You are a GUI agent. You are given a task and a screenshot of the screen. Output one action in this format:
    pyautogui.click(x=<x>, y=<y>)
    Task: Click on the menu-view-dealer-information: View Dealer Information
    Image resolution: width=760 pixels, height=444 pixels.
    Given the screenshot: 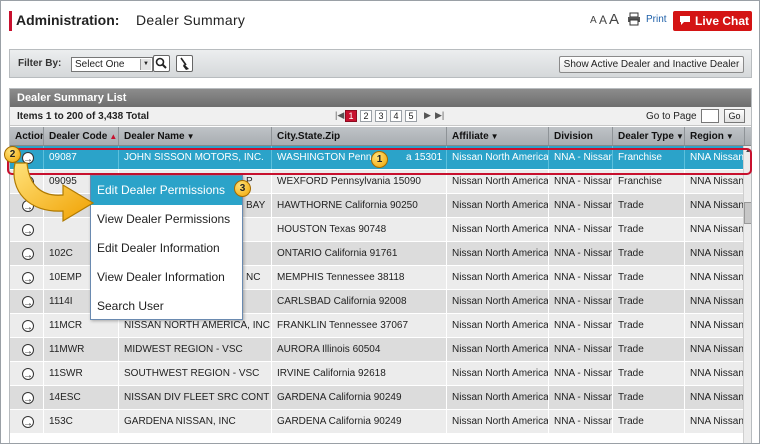 What is the action you would take?
    pyautogui.click(x=166, y=277)
    